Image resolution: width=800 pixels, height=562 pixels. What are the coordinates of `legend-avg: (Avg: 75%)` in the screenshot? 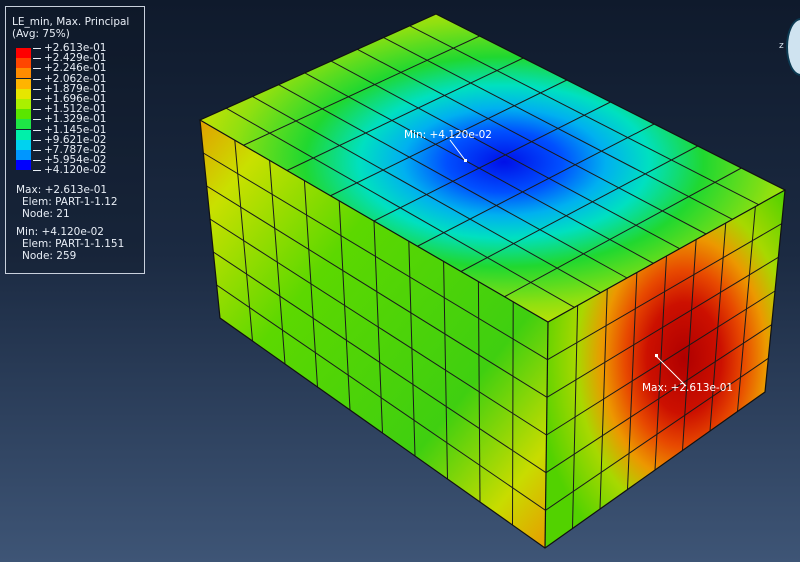 It's located at (41, 34).